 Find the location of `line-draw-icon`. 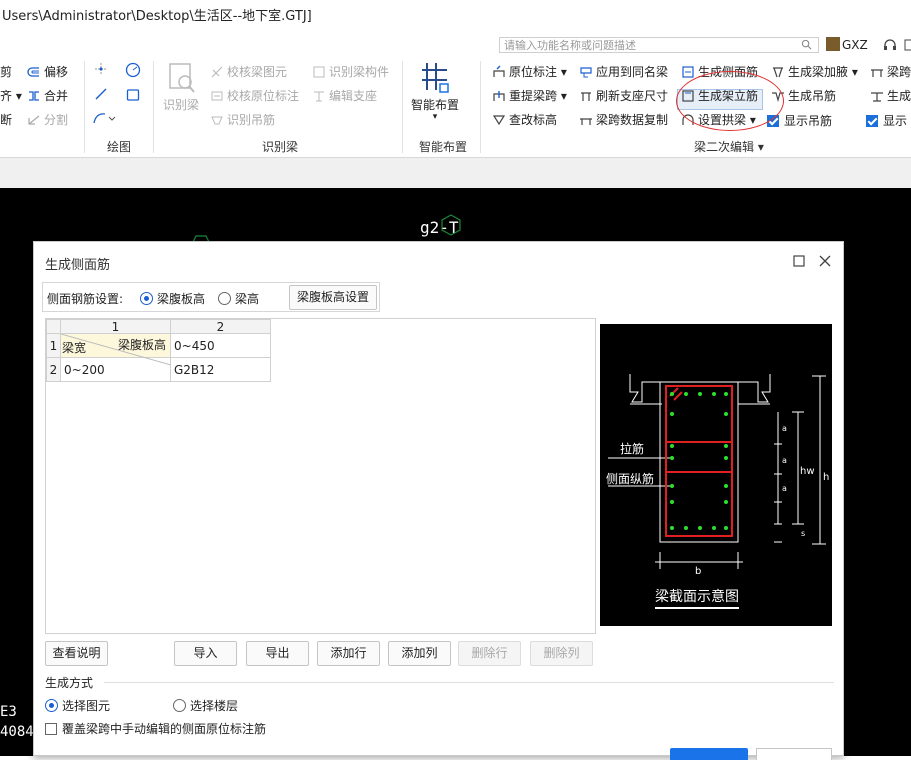

line-draw-icon is located at coordinates (101, 94).